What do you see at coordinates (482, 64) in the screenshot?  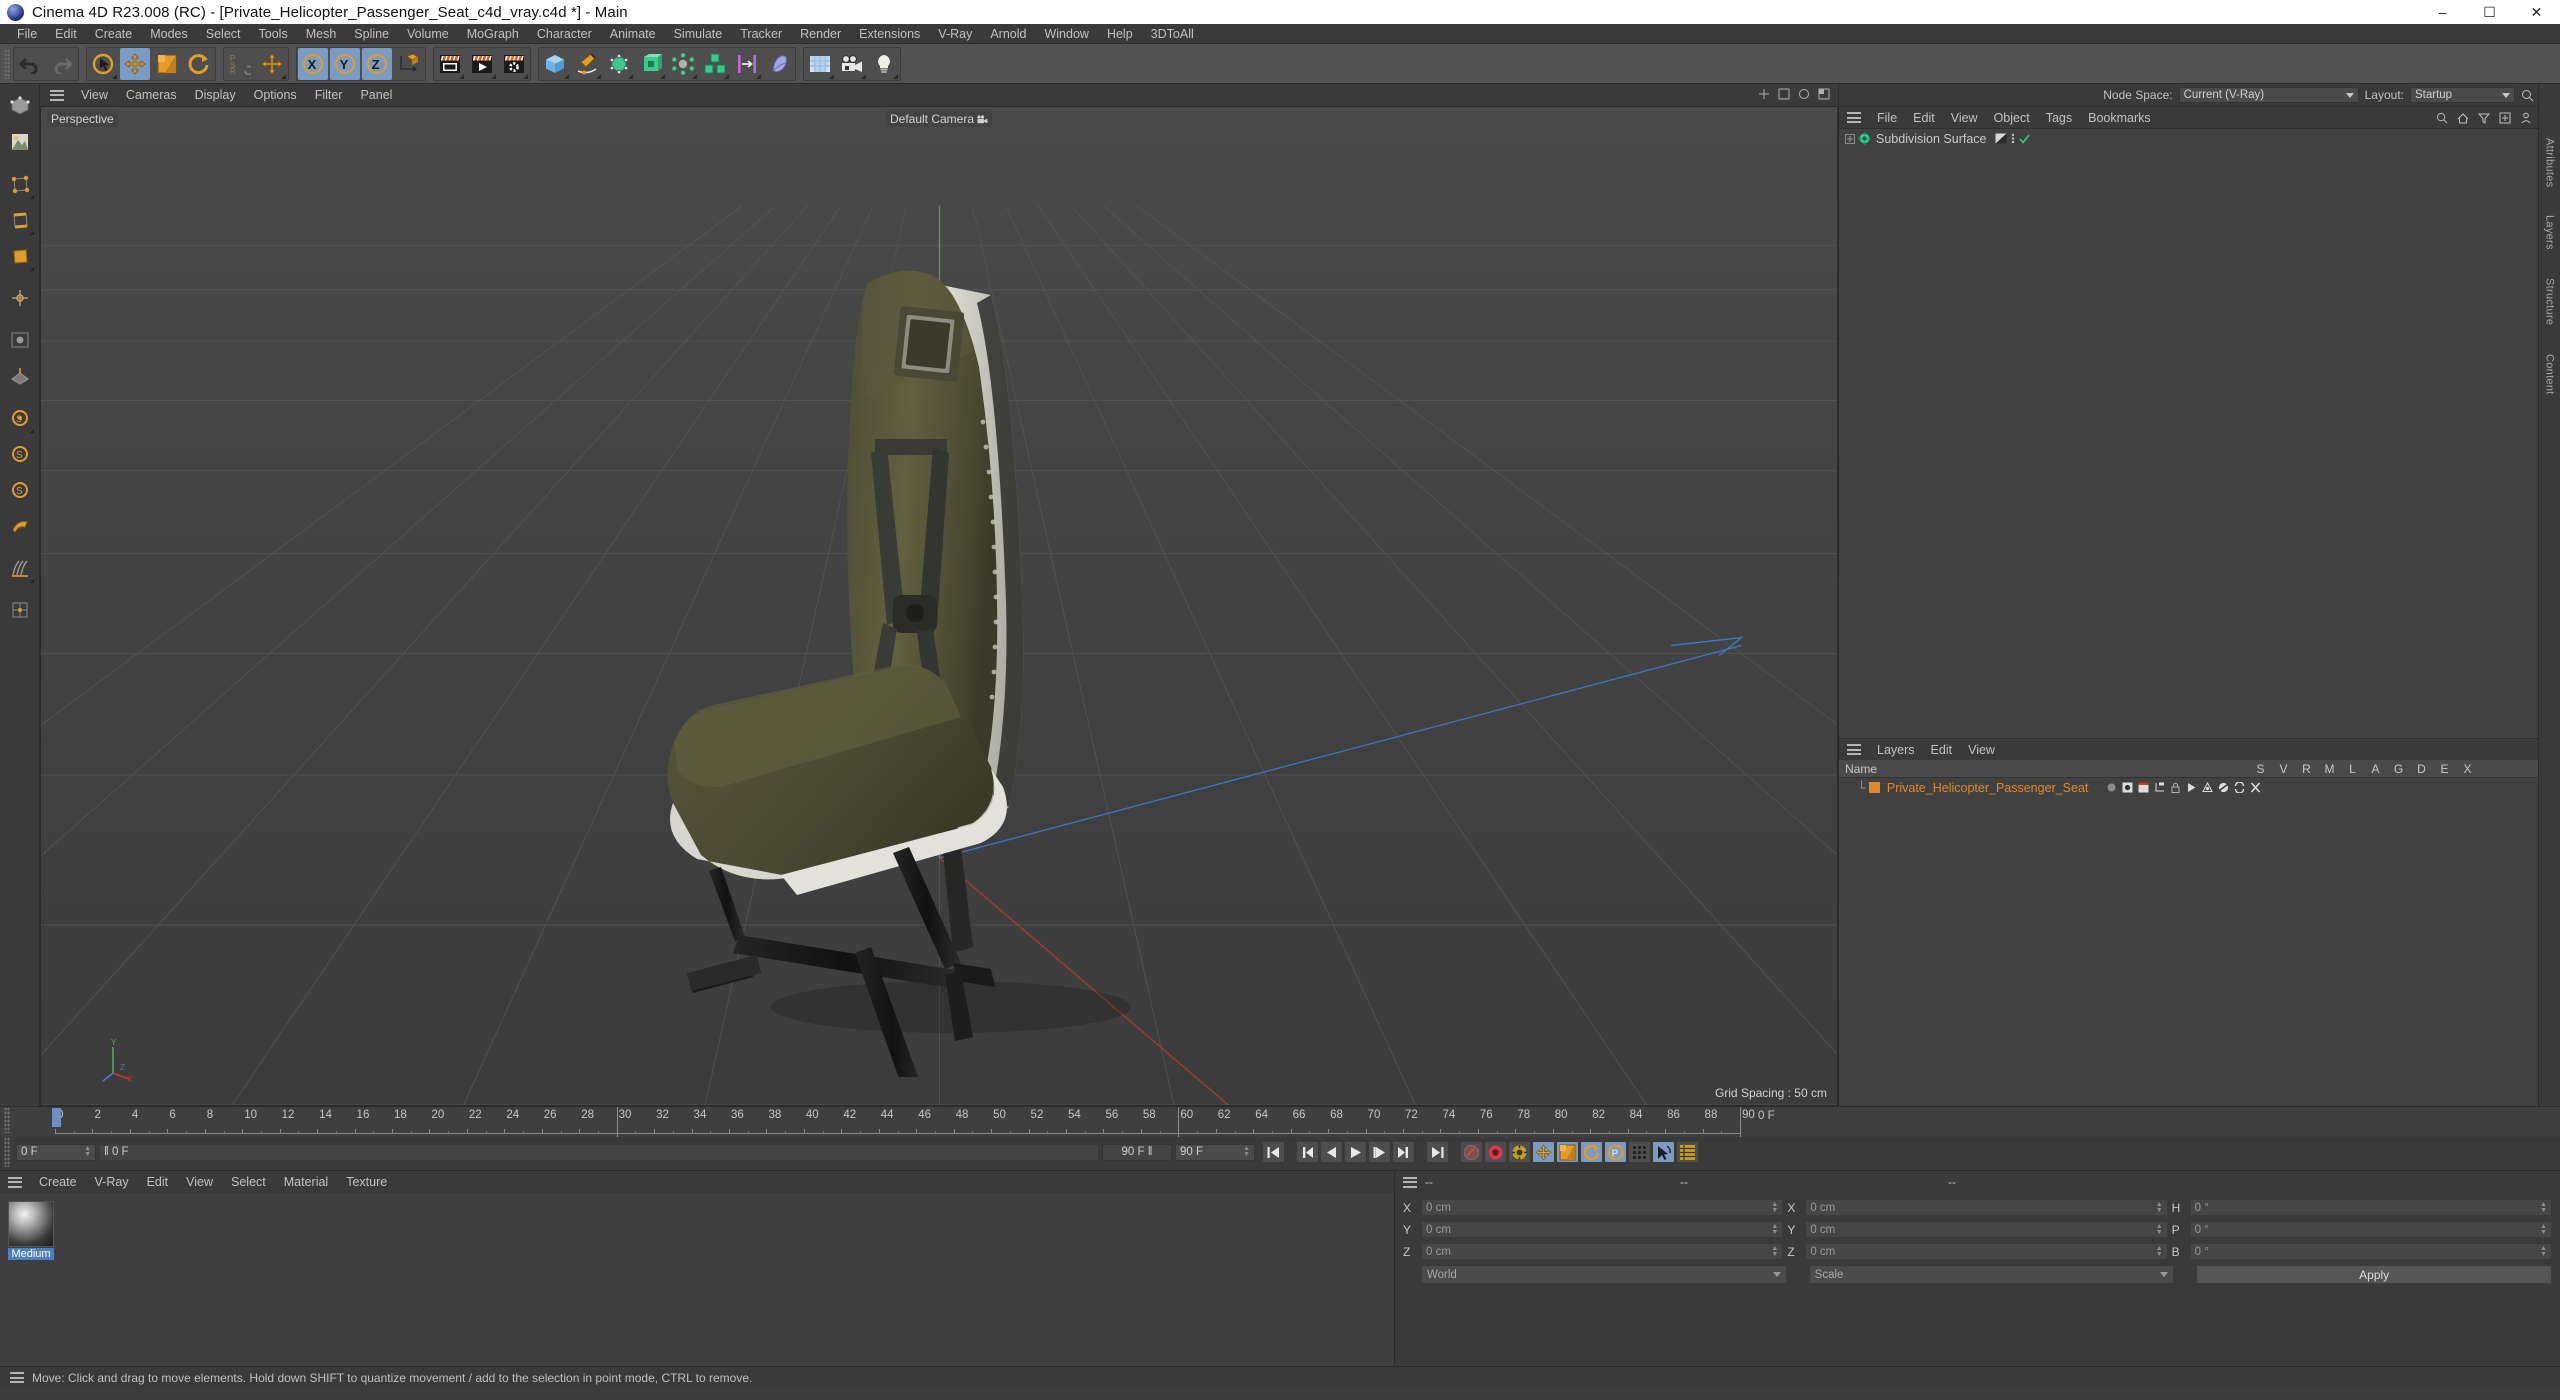 I see `render-picture-viewer-icon` at bounding box center [482, 64].